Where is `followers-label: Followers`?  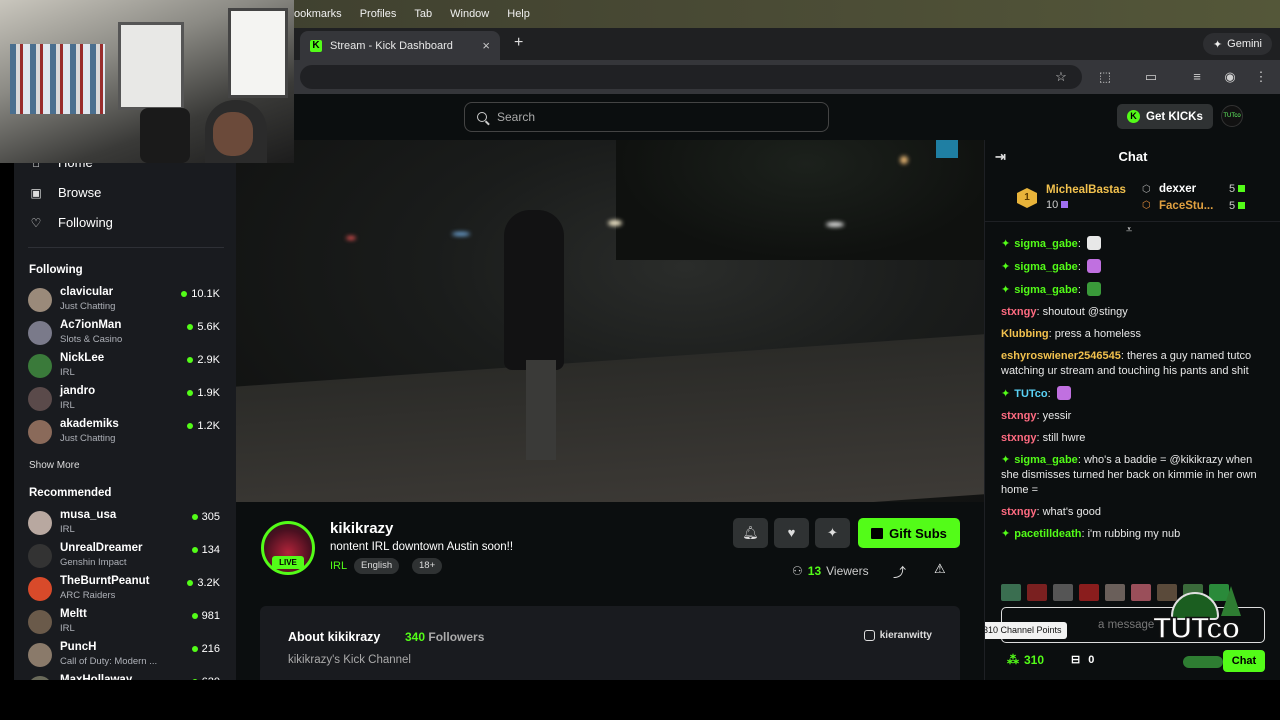
followers-label: Followers is located at coordinates (456, 637).